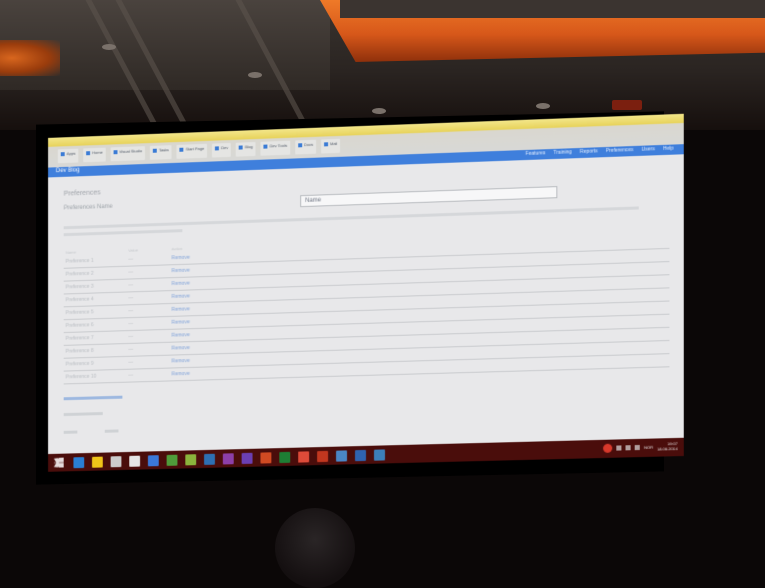 Image resolution: width=765 pixels, height=588 pixels. I want to click on pref-name: Preference 10, so click(95, 376).